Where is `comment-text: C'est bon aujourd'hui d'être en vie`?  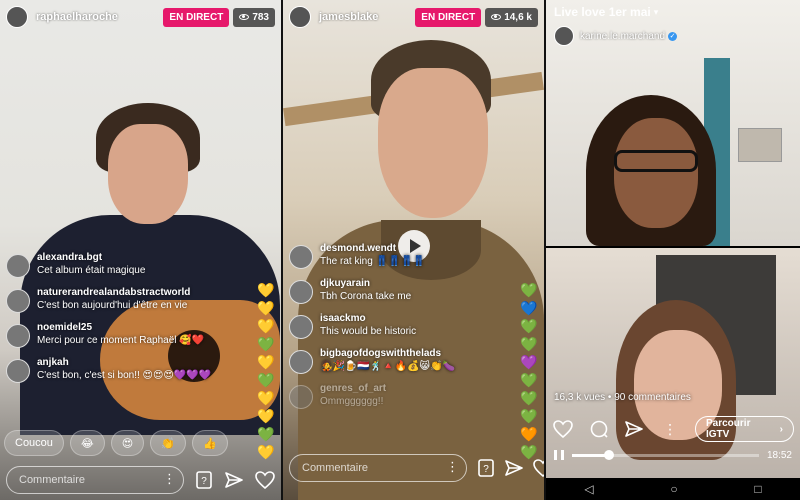
comment-text: C'est bon aujourd'hui d'être en vie is located at coordinates (112, 305).